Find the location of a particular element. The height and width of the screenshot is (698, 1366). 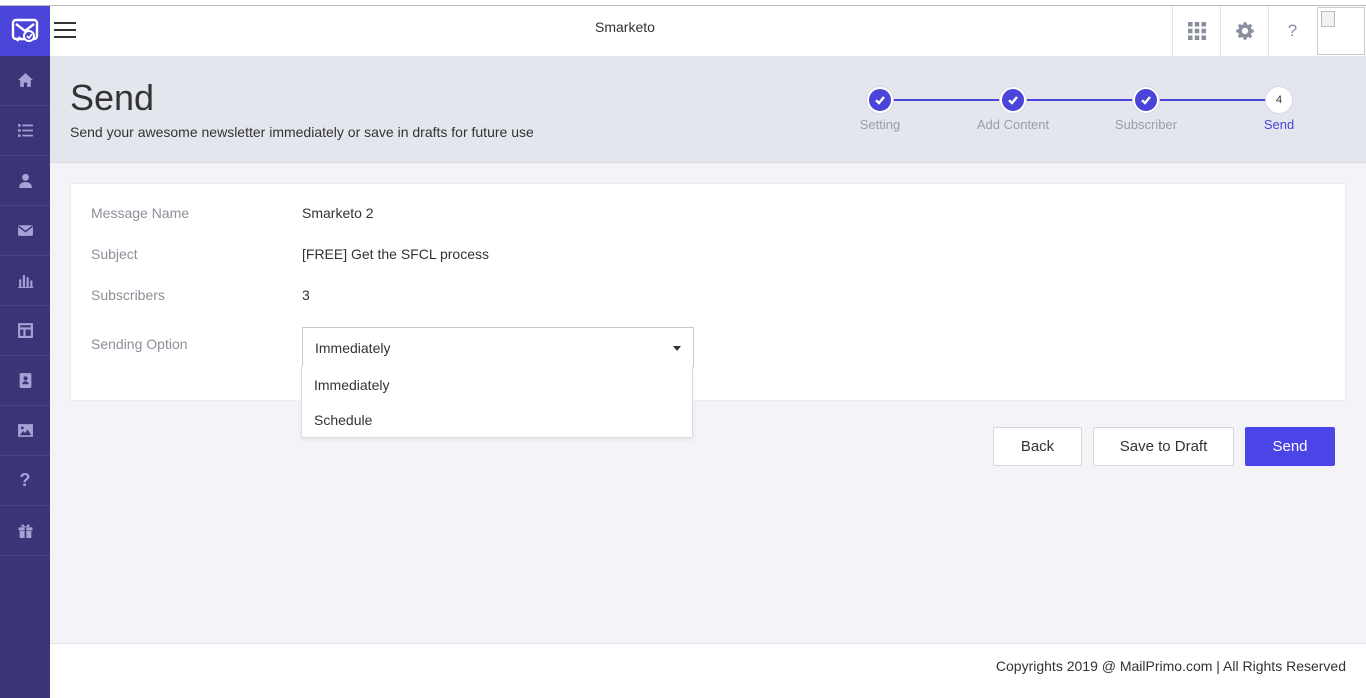

gear-icon is located at coordinates (1244, 31).